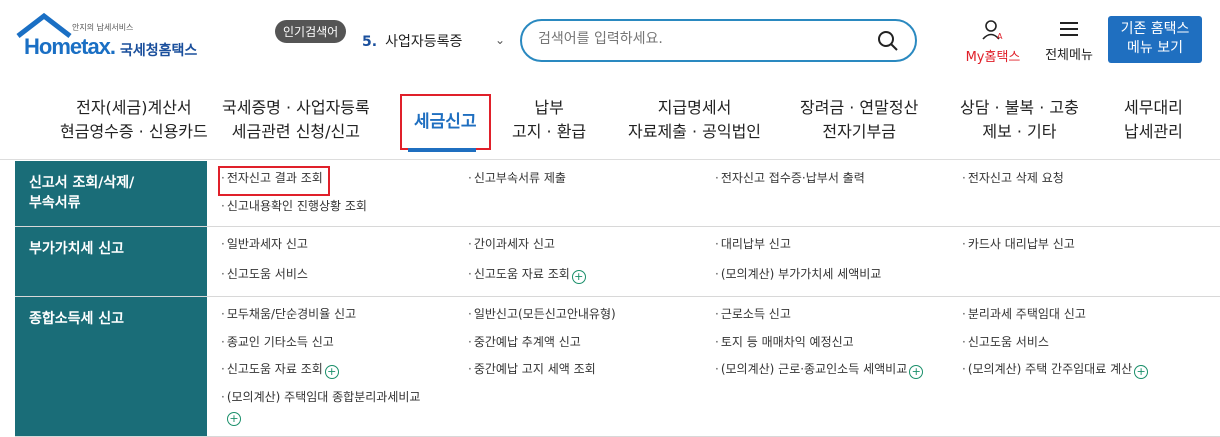 The image size is (1220, 437). I want to click on menu-item: 간이과세자 신고, so click(591, 248).